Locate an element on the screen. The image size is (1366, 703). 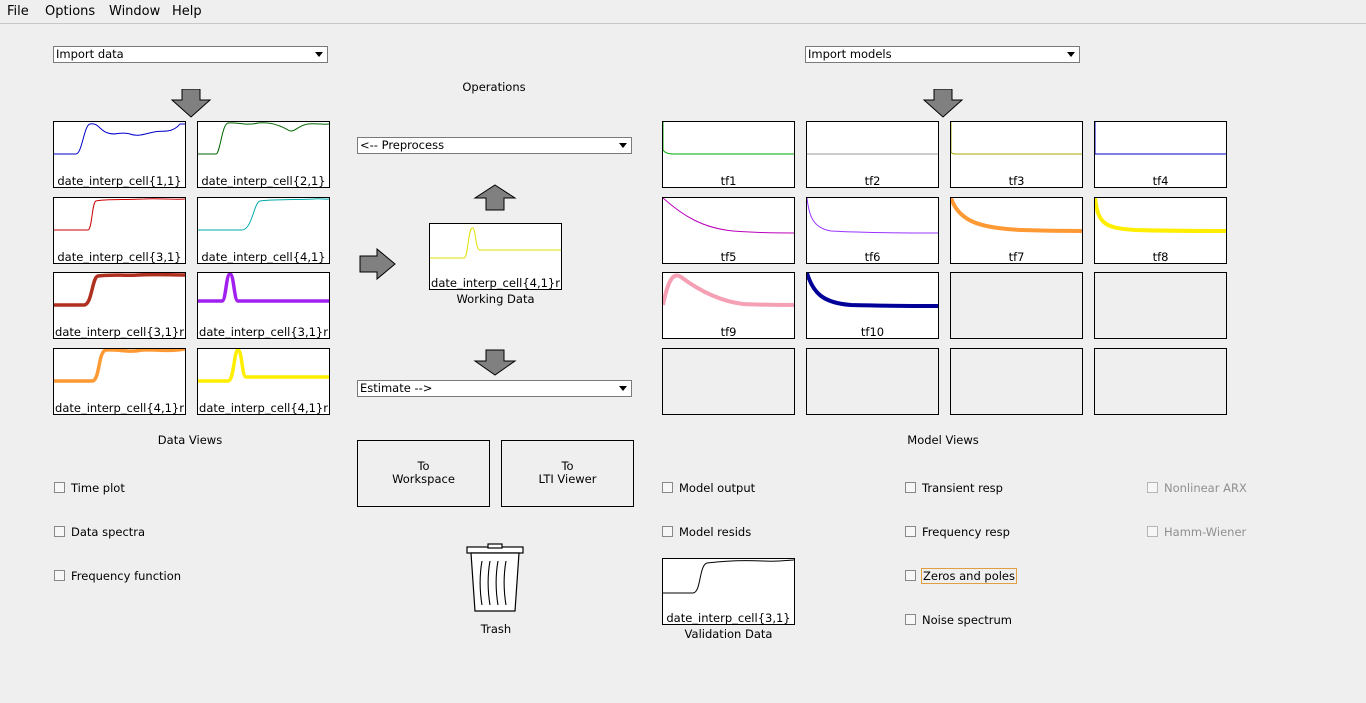
data-views-title: Data Views is located at coordinates (190, 440).